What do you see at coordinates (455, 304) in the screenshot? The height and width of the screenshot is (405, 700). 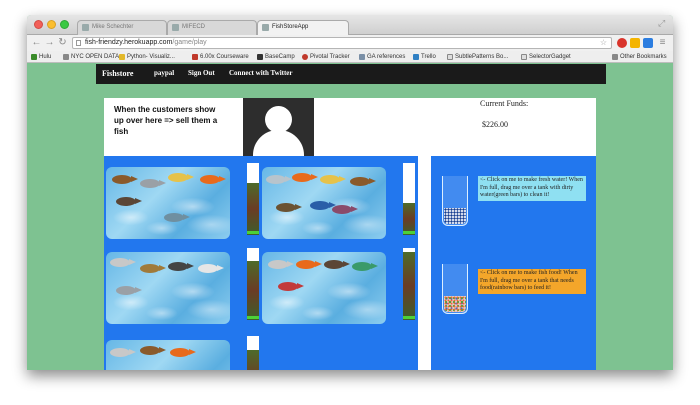 I see `fish-food-fill` at bounding box center [455, 304].